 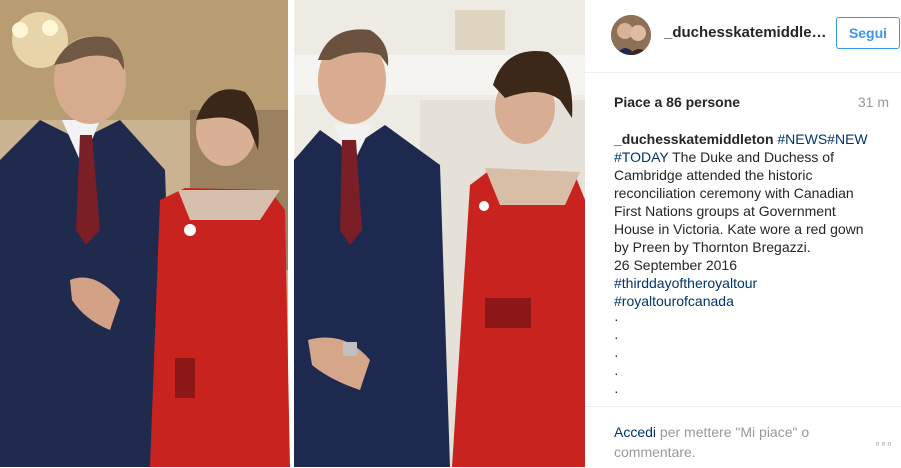 I want to click on caption-text-7: by Preen by Thornton Bregazzi., so click(x=712, y=247).